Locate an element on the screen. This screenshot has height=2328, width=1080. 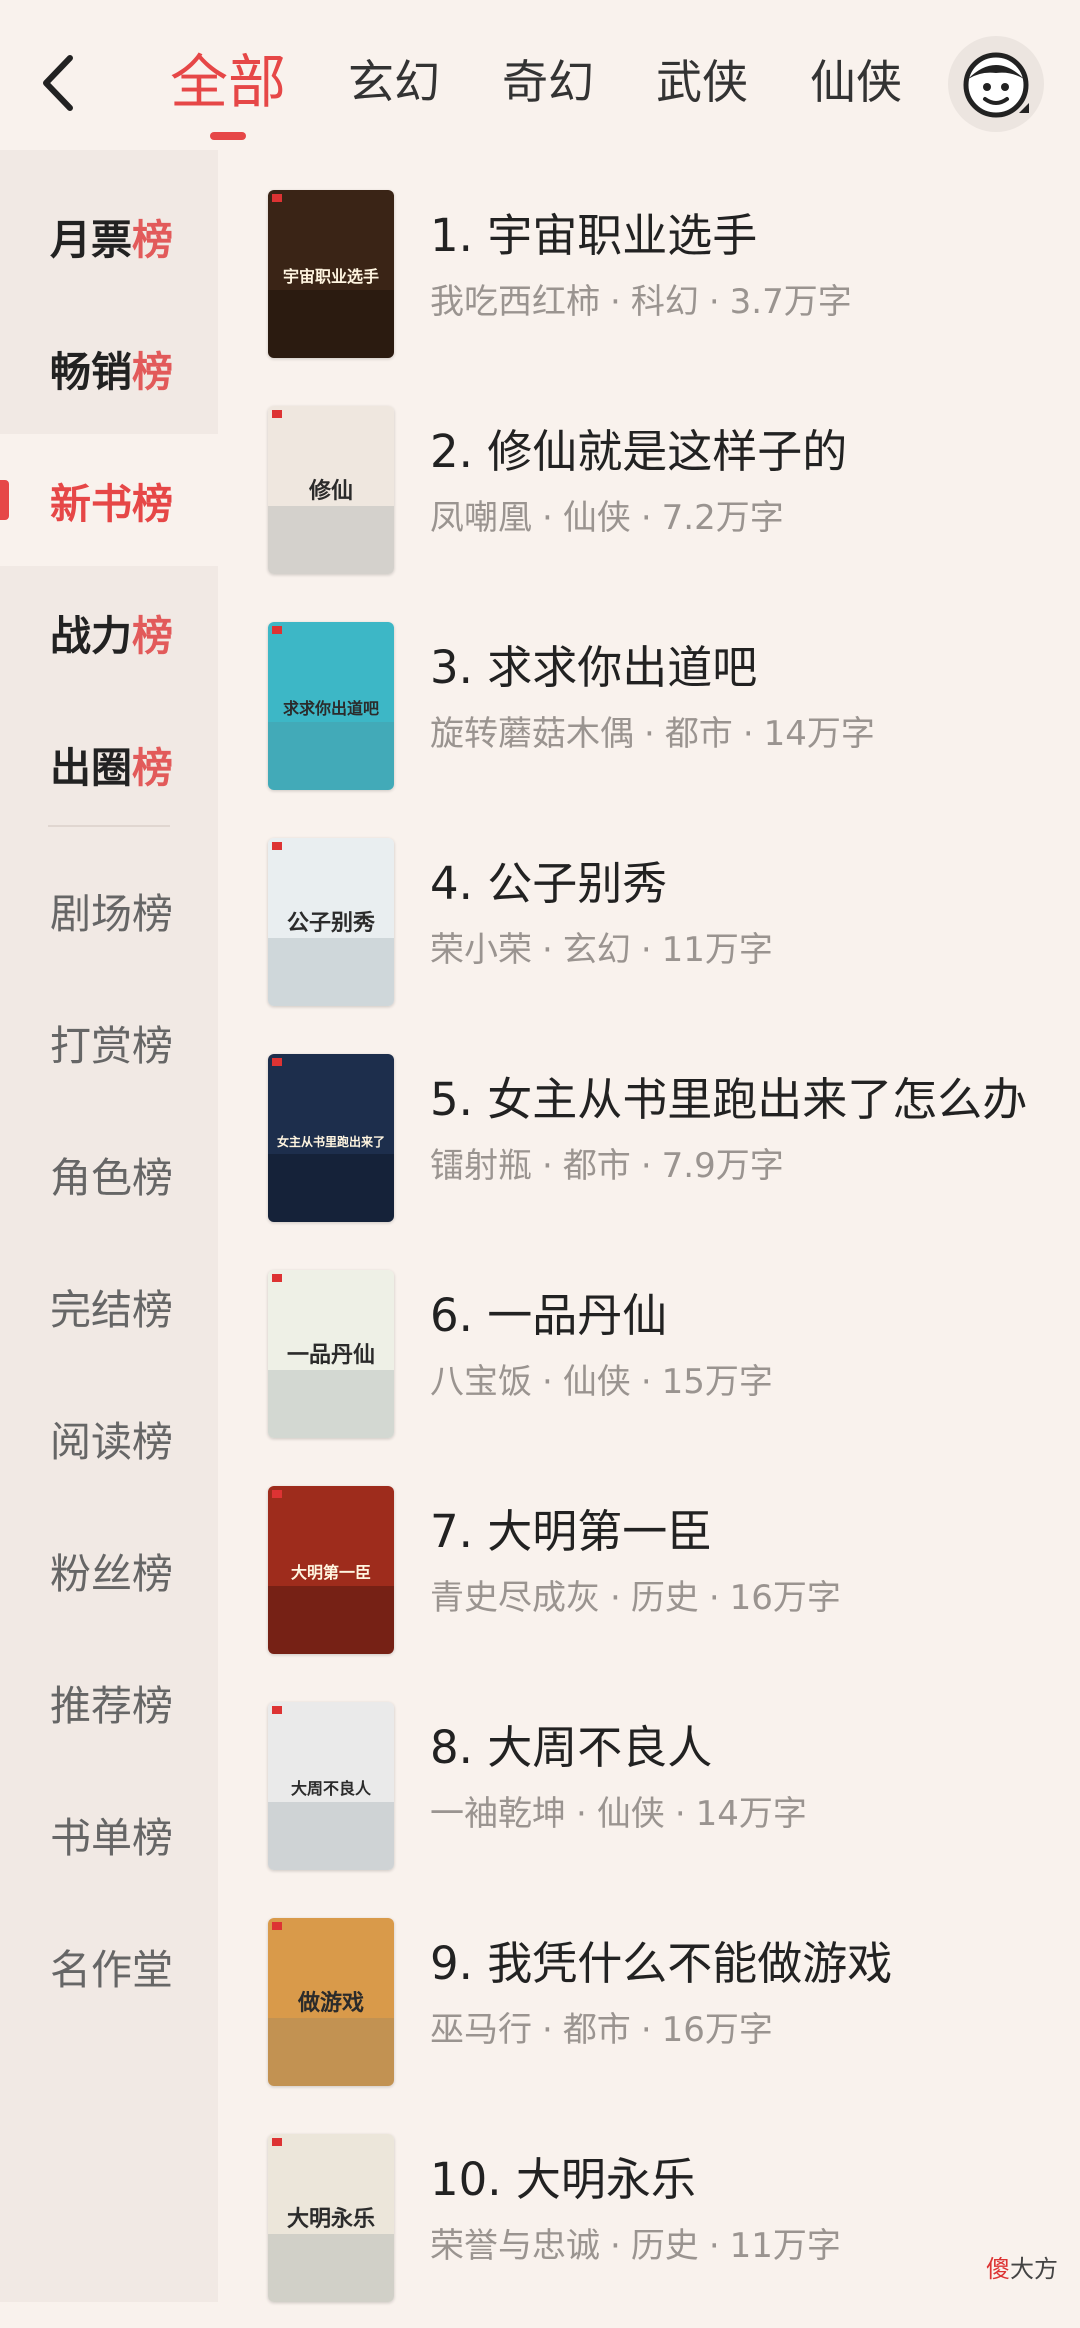
sidebar-item-5: 粉丝榜 is located at coordinates (109, 1570).